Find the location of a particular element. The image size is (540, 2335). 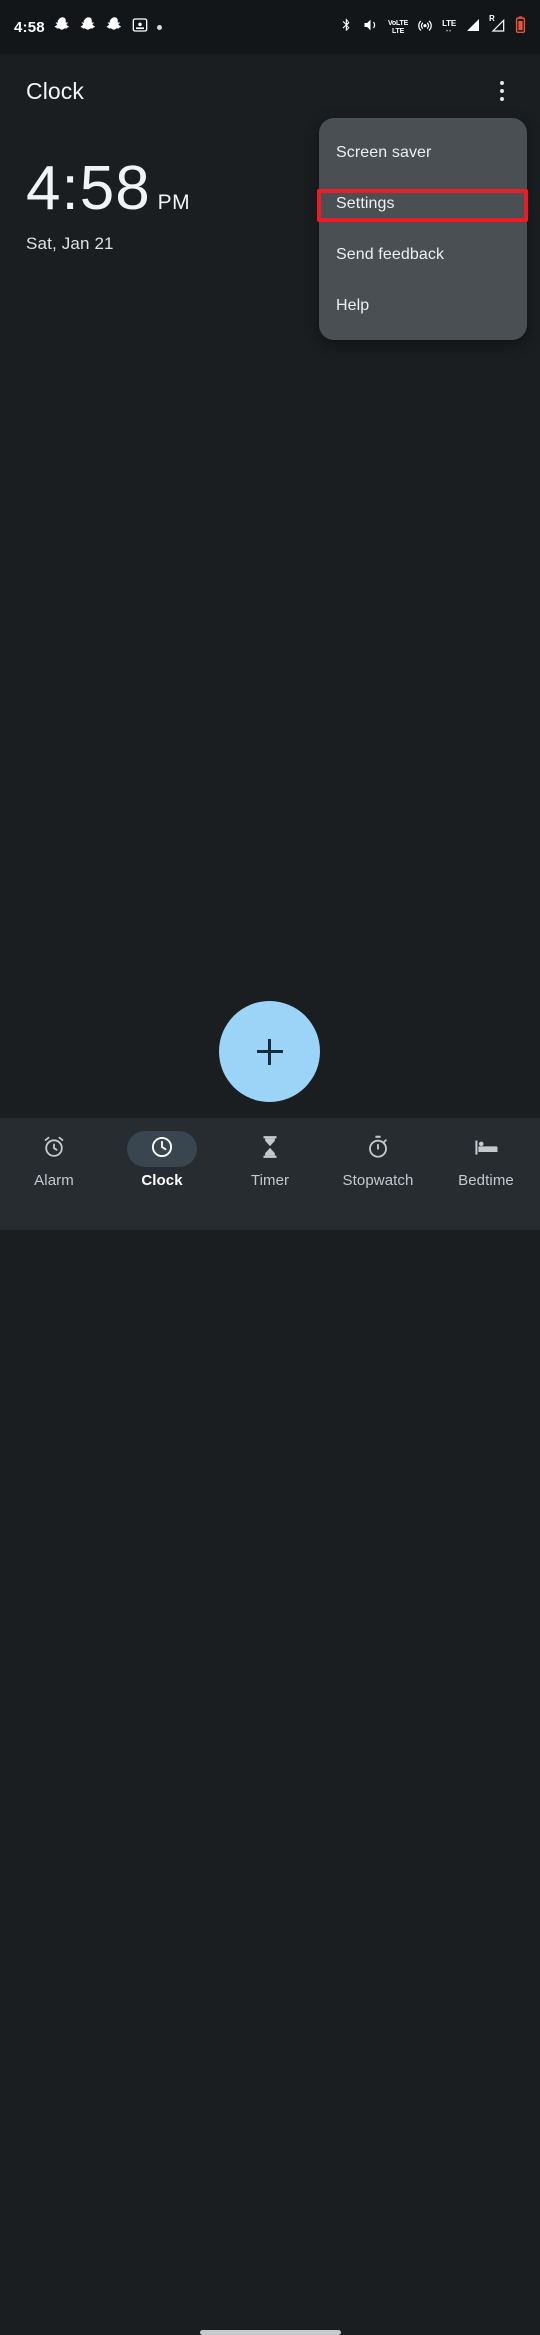

vibrate-icon is located at coordinates (370, 27).